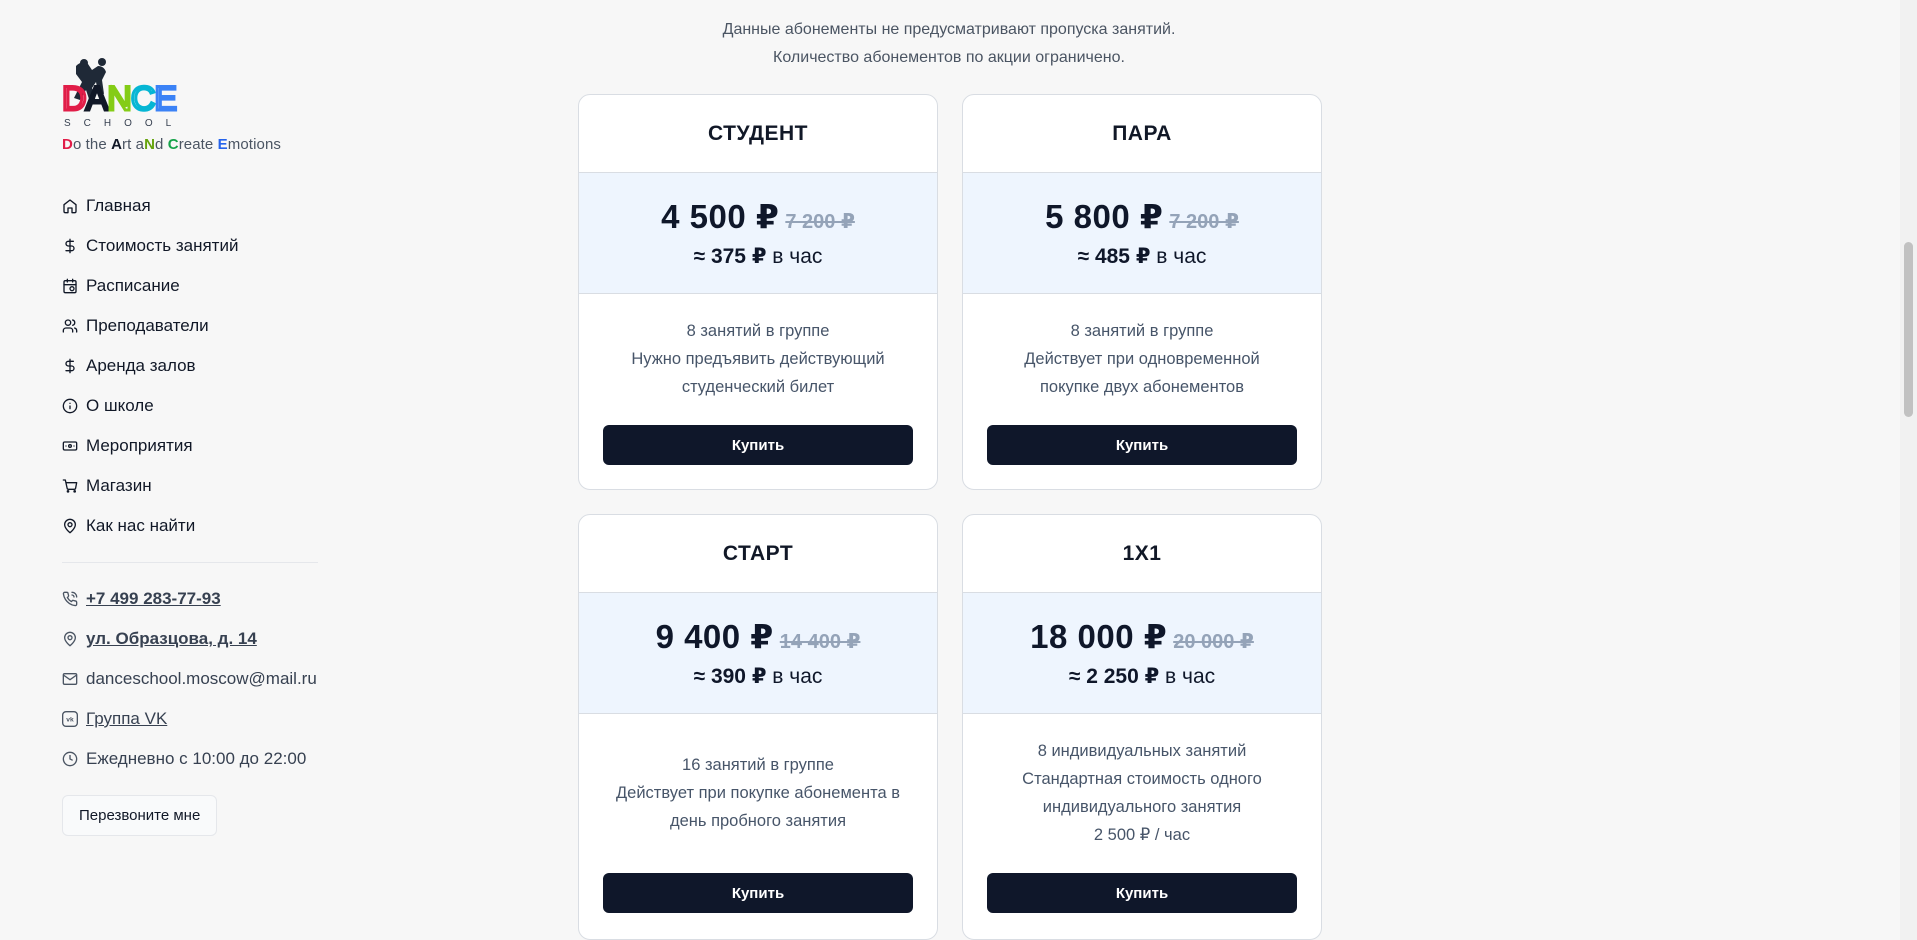  What do you see at coordinates (1908, 470) in the screenshot?
I see `scrollbar` at bounding box center [1908, 470].